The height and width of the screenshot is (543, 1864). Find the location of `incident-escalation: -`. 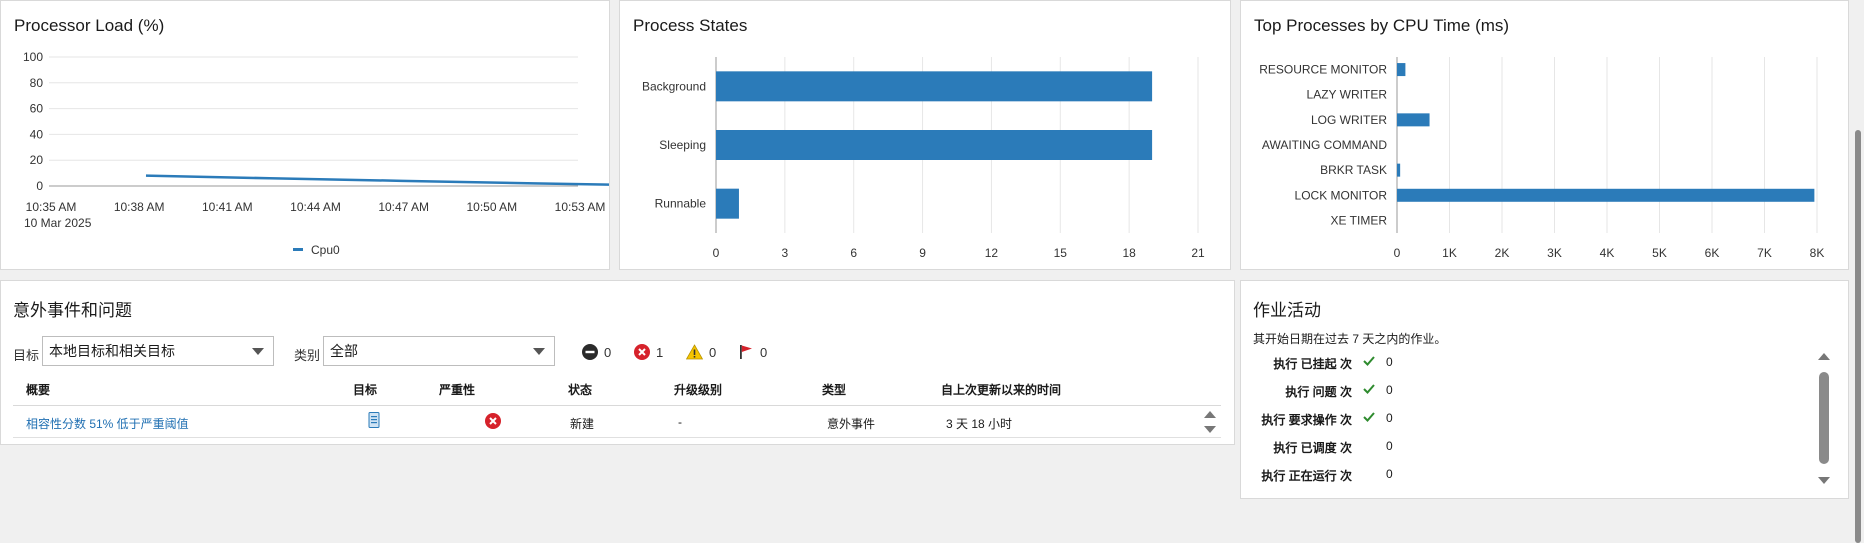

incident-escalation: - is located at coordinates (680, 422).